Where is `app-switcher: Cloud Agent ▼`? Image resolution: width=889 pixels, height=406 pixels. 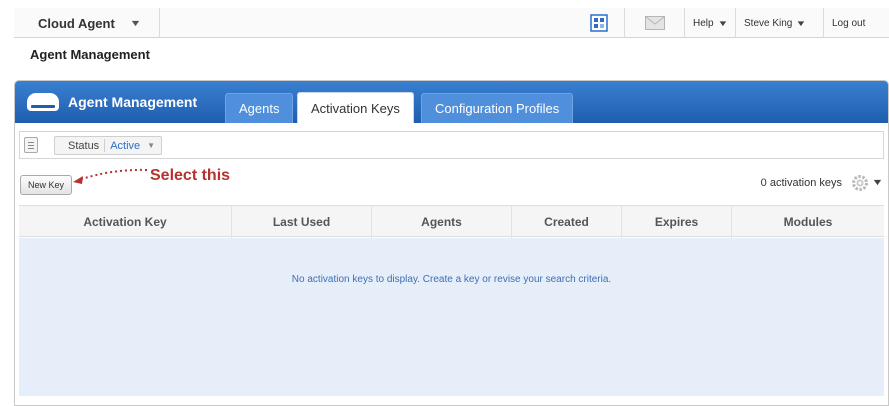
app-switcher: Cloud Agent ▼ is located at coordinates (87, 23).